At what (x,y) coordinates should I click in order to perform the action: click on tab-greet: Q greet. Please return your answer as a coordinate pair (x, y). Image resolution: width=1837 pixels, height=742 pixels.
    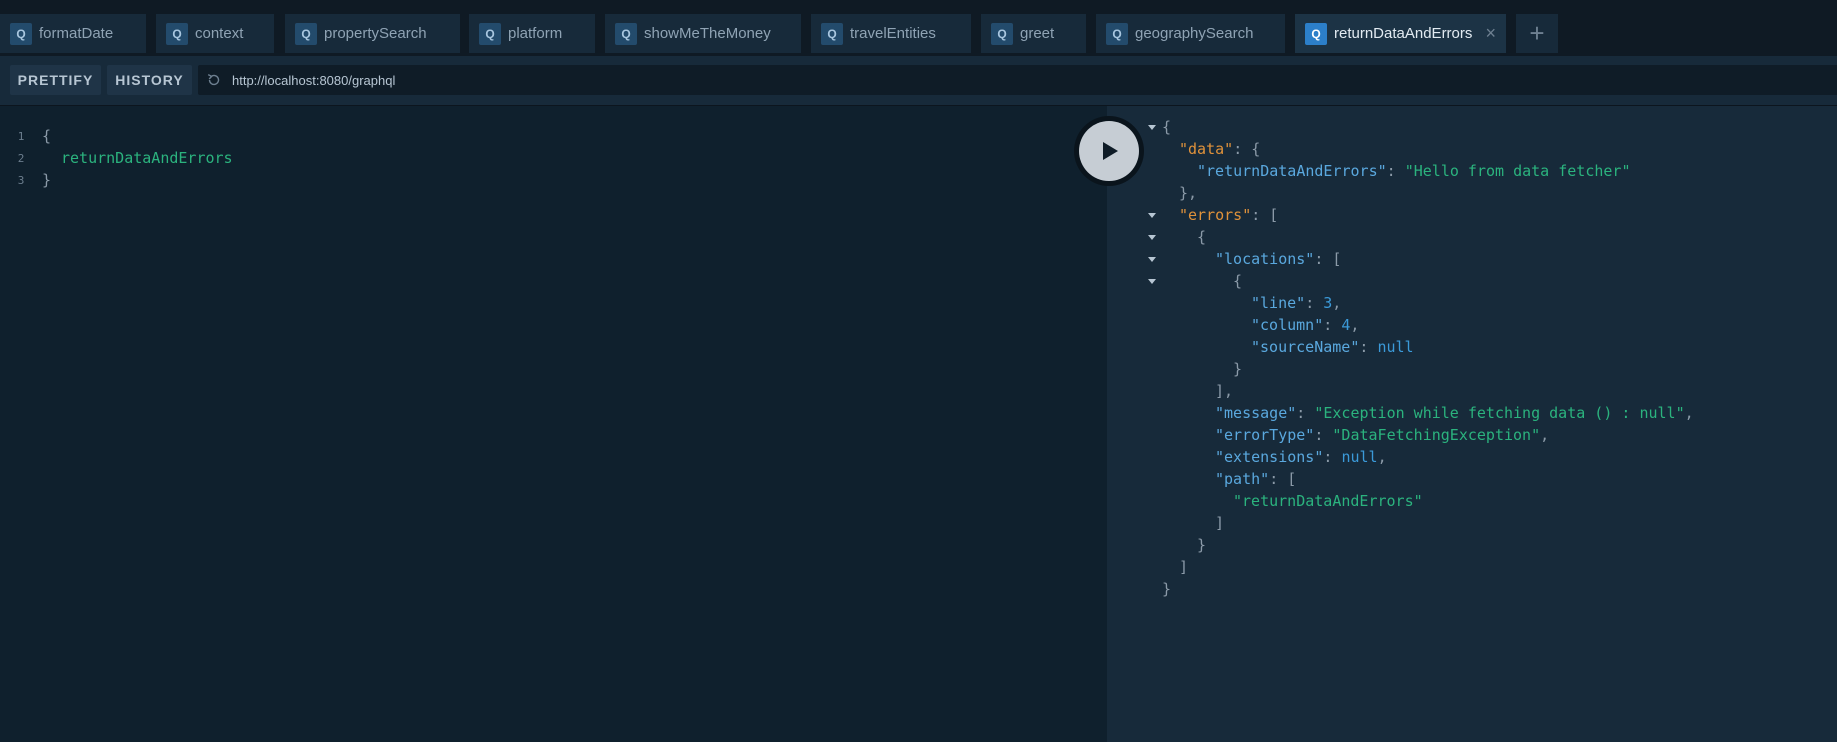
    Looking at the image, I should click on (1033, 33).